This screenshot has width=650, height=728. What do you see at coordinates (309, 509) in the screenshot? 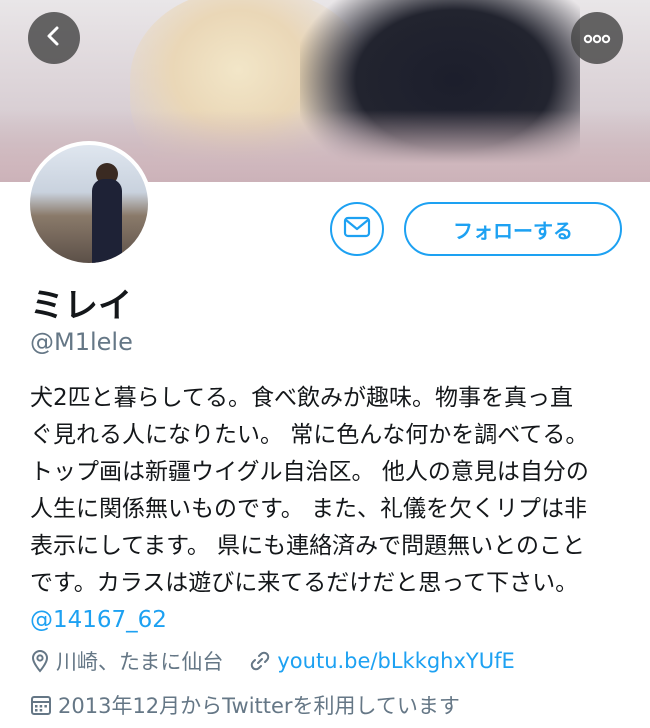
I see `bio-line: 人生に関係無いものです。 また、礼儀を欠くリプは非` at bounding box center [309, 509].